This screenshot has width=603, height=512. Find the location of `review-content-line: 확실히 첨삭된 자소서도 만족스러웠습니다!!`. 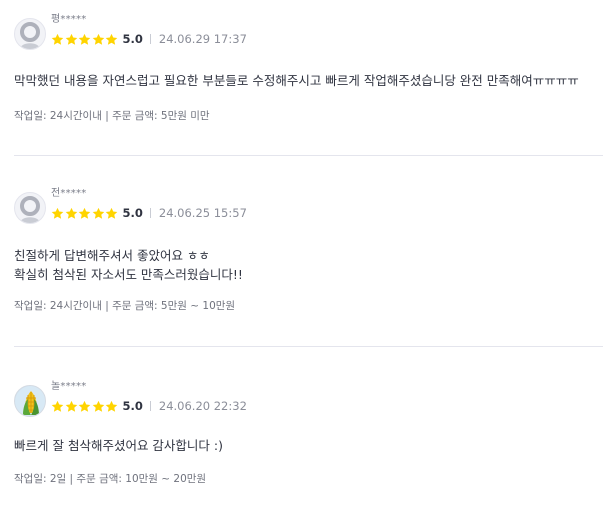

review-content-line: 확실히 첨삭된 자소서도 만족스러웠습니다!! is located at coordinates (128, 274).